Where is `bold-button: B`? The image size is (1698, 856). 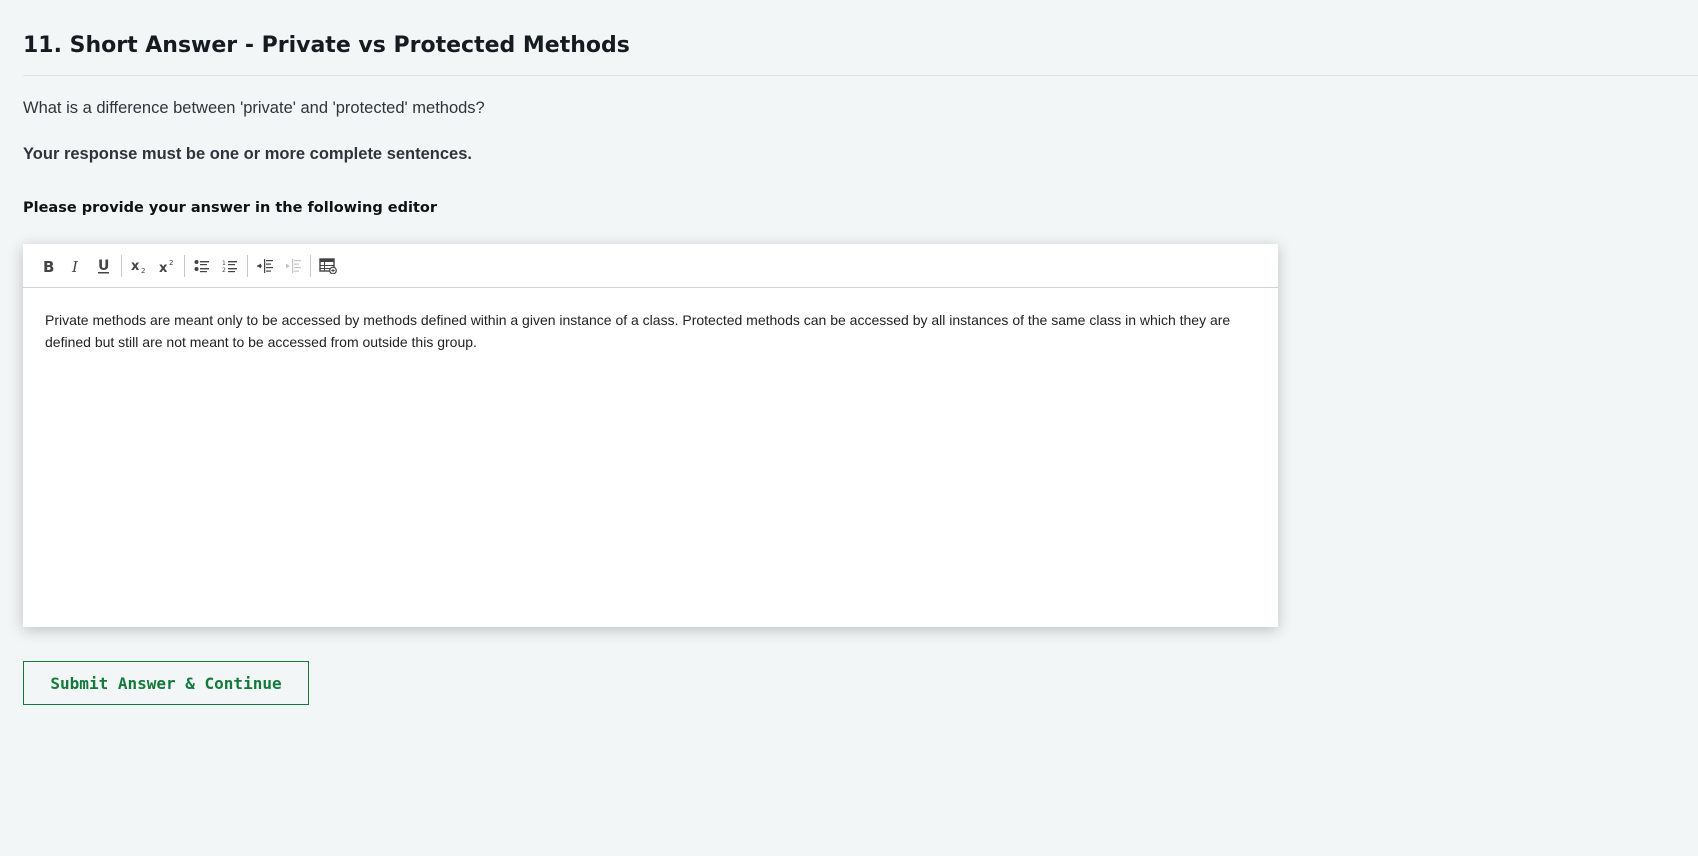 bold-button: B is located at coordinates (48, 266).